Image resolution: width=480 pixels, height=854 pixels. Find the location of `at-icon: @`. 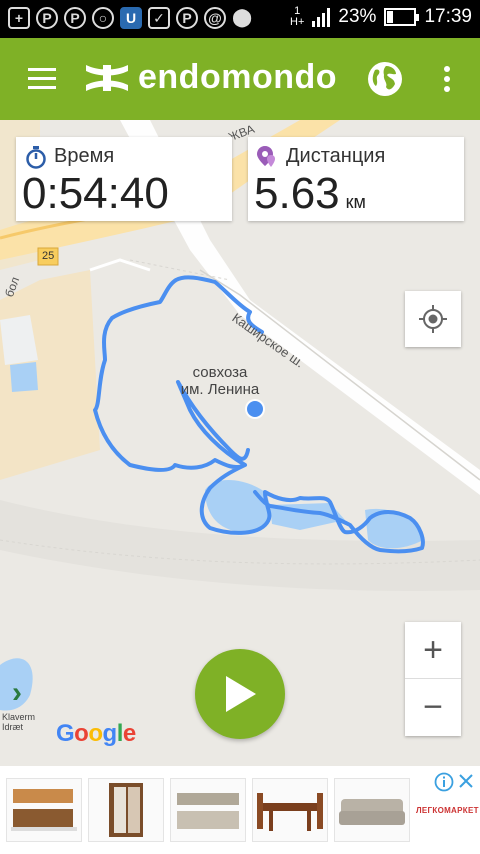

at-icon: @ is located at coordinates (215, 18).